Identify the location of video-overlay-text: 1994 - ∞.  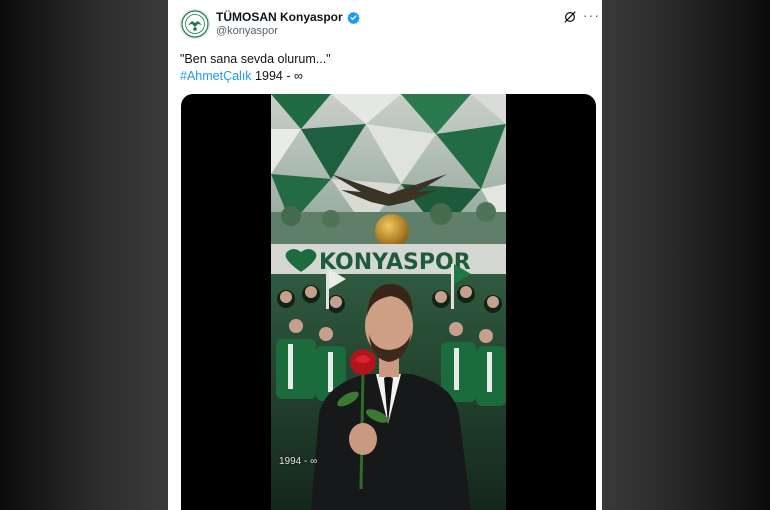
(298, 461).